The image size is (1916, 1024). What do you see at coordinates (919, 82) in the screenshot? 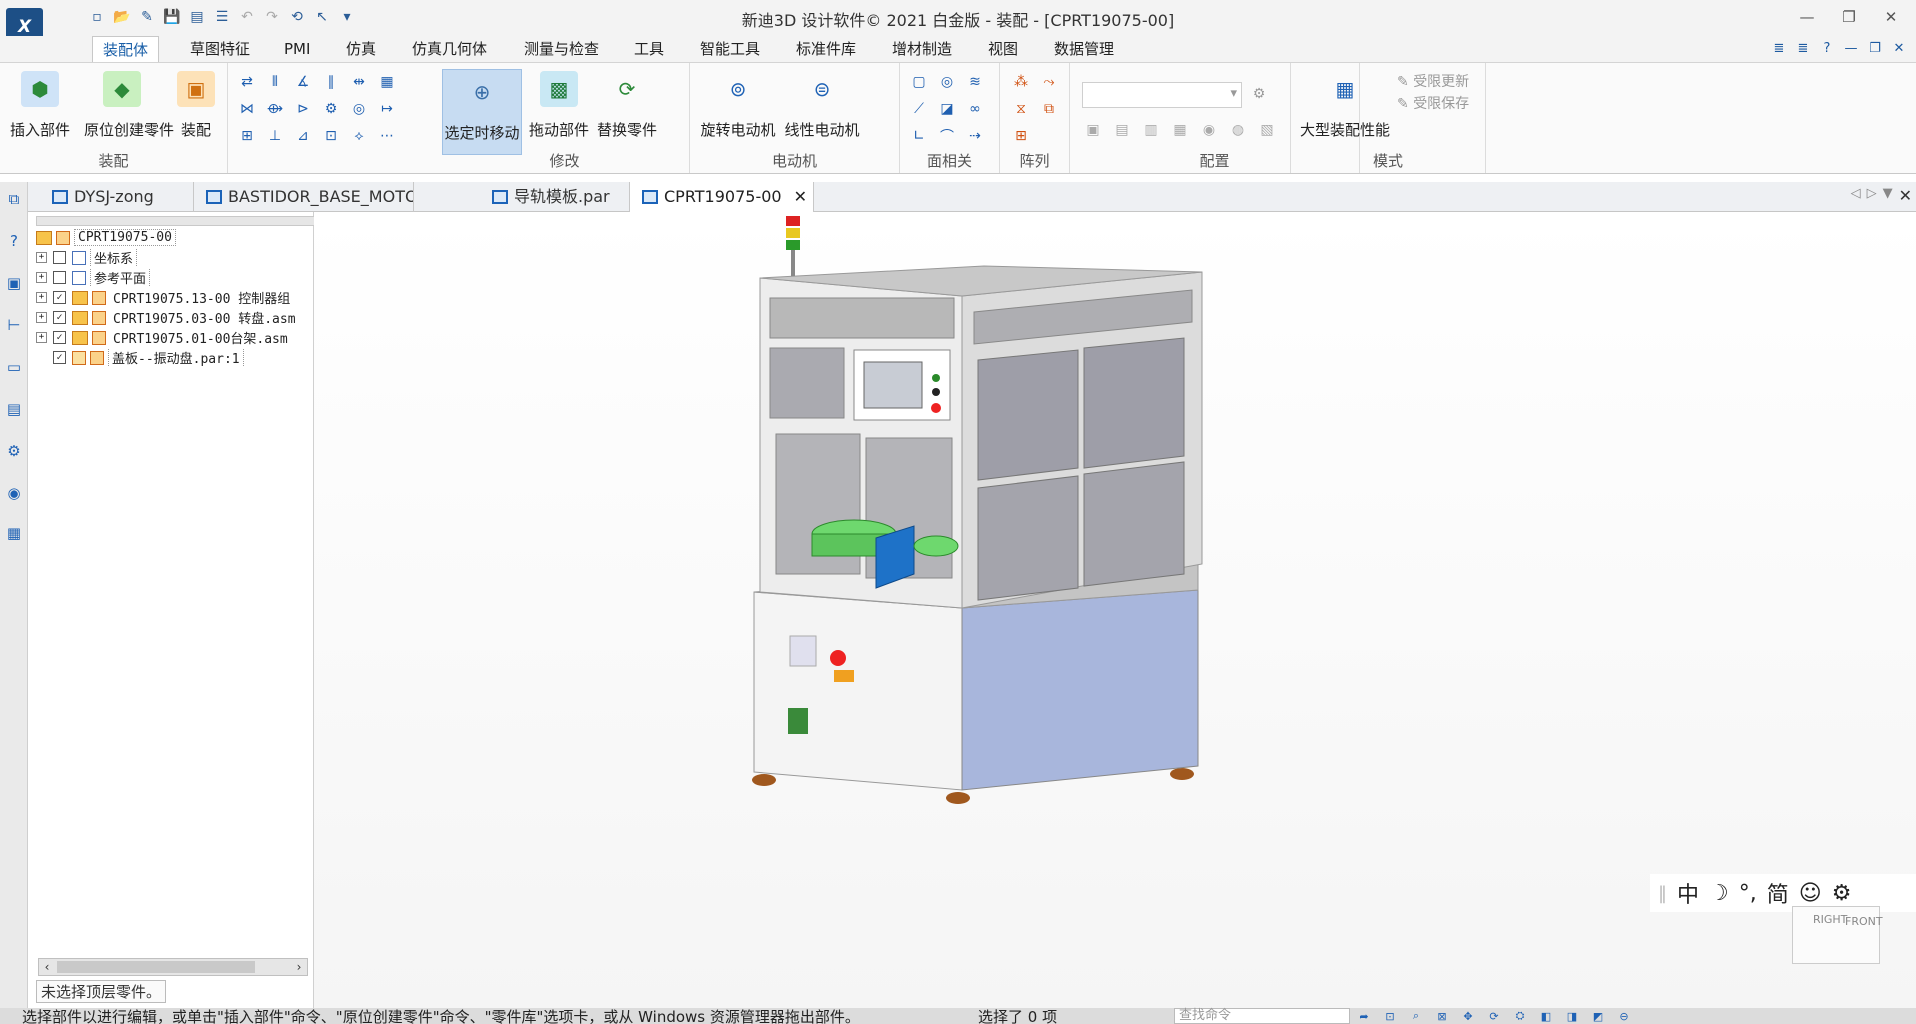
I see `face-icon-1: ▢` at bounding box center [919, 82].